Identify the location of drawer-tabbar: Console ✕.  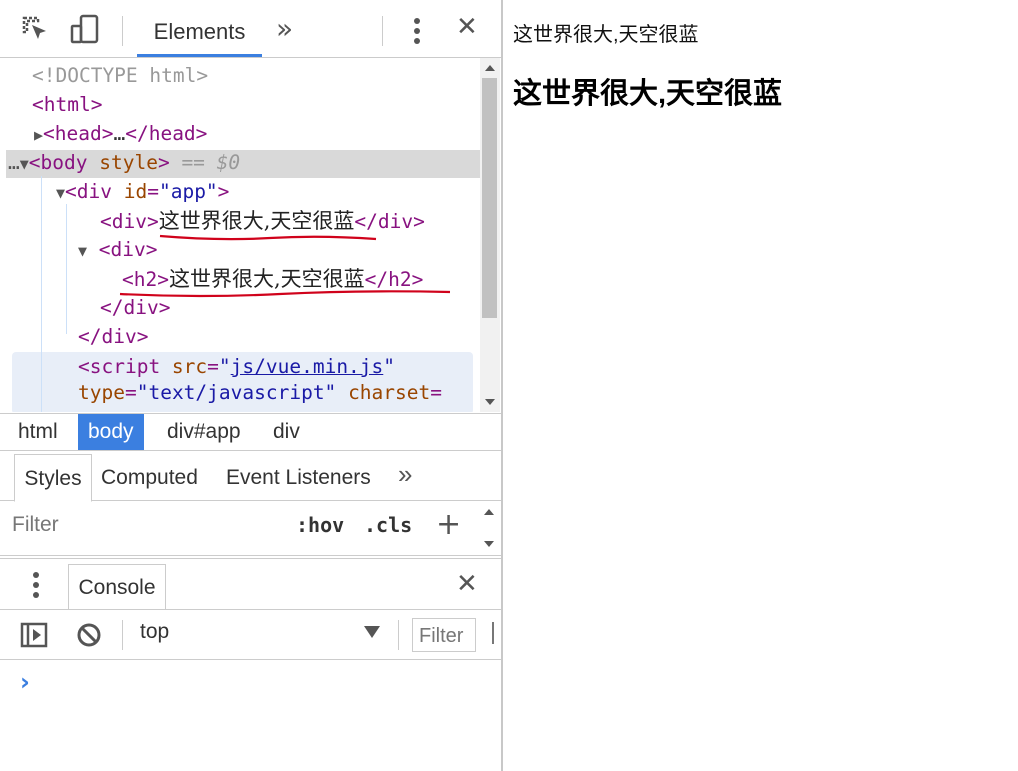
(250, 584).